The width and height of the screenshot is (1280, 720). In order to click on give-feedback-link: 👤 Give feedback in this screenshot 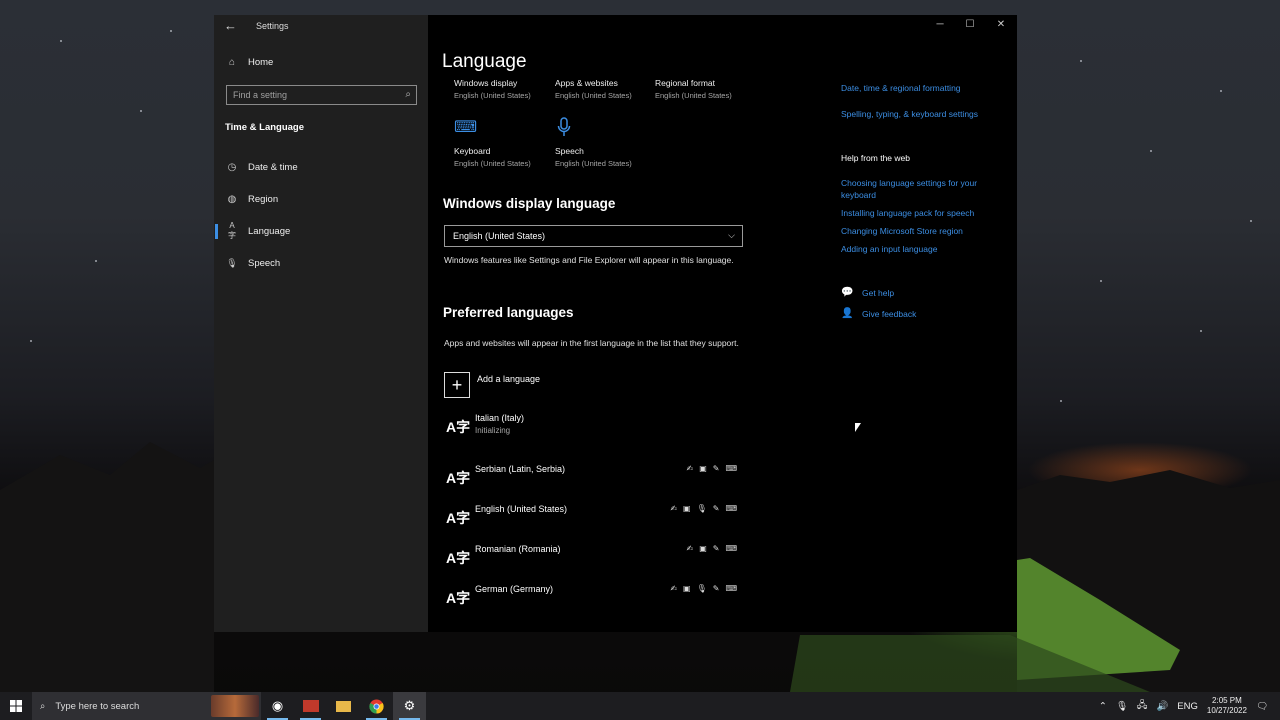, I will do `click(878, 313)`.